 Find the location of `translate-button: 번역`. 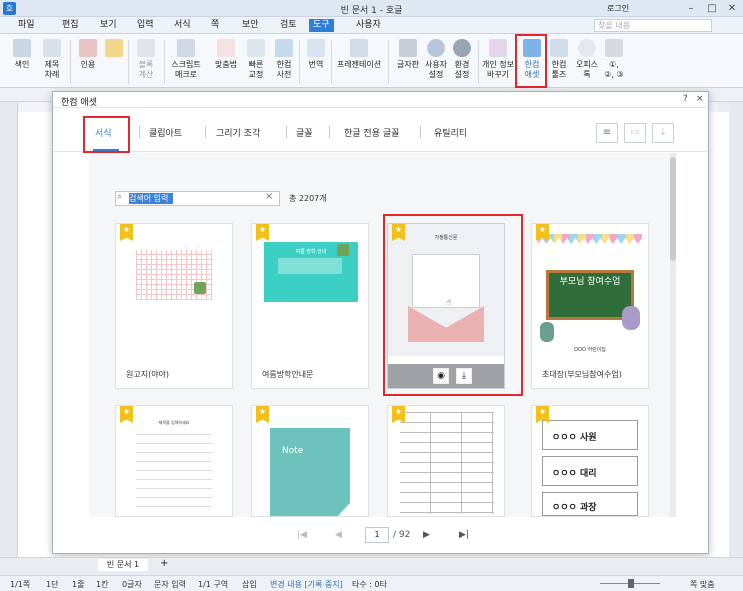

translate-button: 번역 is located at coordinates (316, 62).